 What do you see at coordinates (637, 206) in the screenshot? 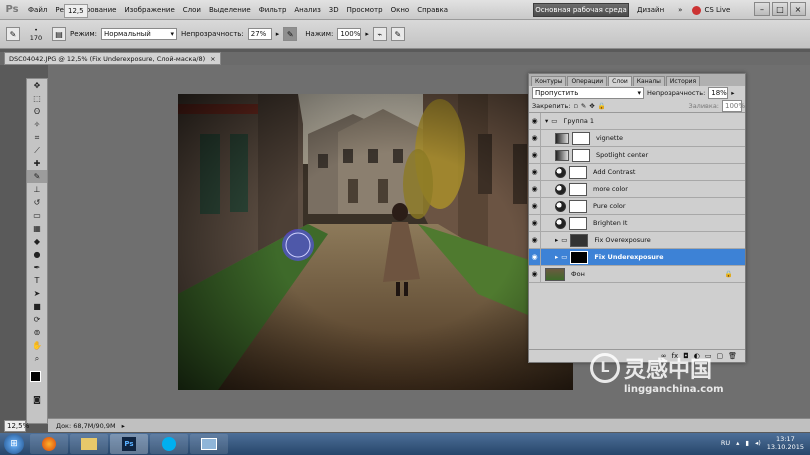
I see `layer-row: ◉ Pure color` at bounding box center [637, 206].